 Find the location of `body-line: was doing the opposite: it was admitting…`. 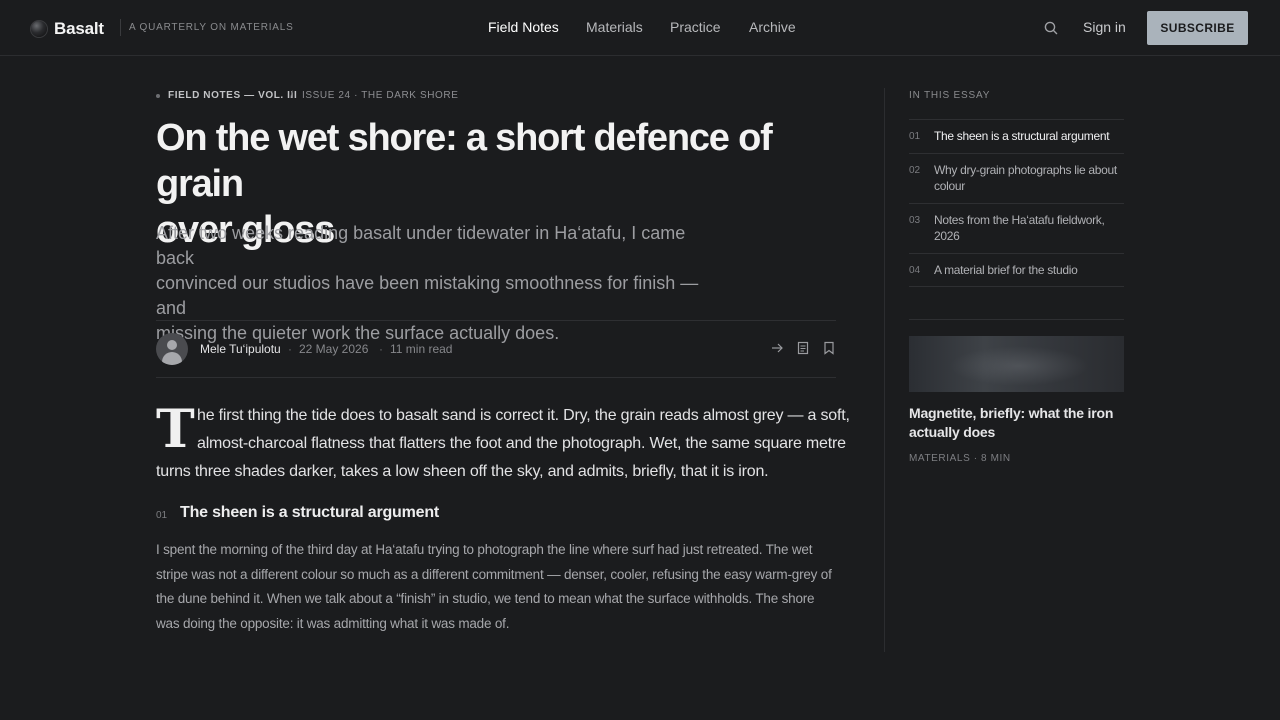

body-line: was doing the opposite: it was admitting… is located at coordinates (333, 623).